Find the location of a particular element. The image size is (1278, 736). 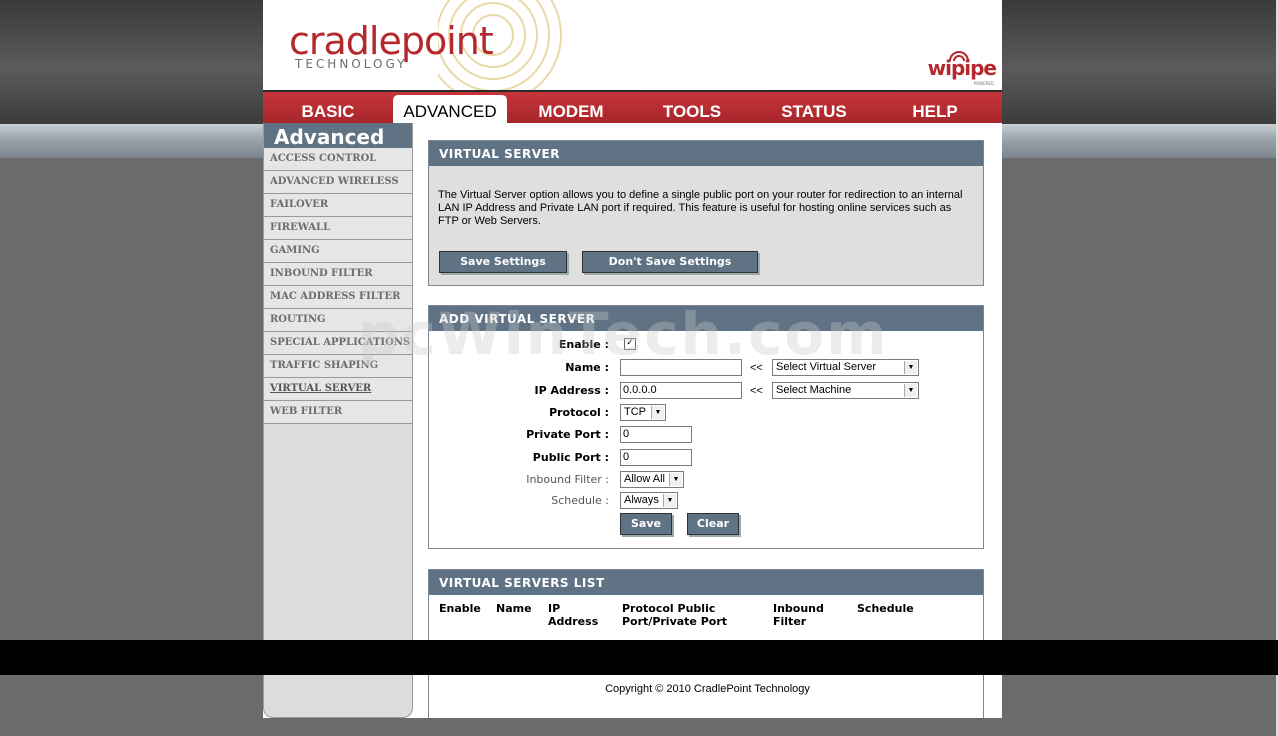

sidebar-item-special-applications: SPECIAL APPLICATIONS is located at coordinates (338, 343).